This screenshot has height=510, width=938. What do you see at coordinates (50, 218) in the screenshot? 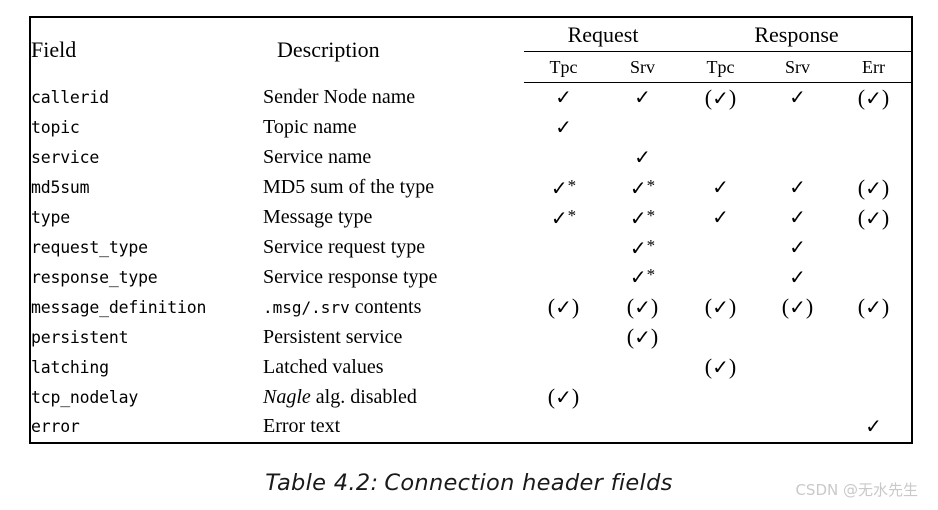
I see `cell-field: type` at bounding box center [50, 218].